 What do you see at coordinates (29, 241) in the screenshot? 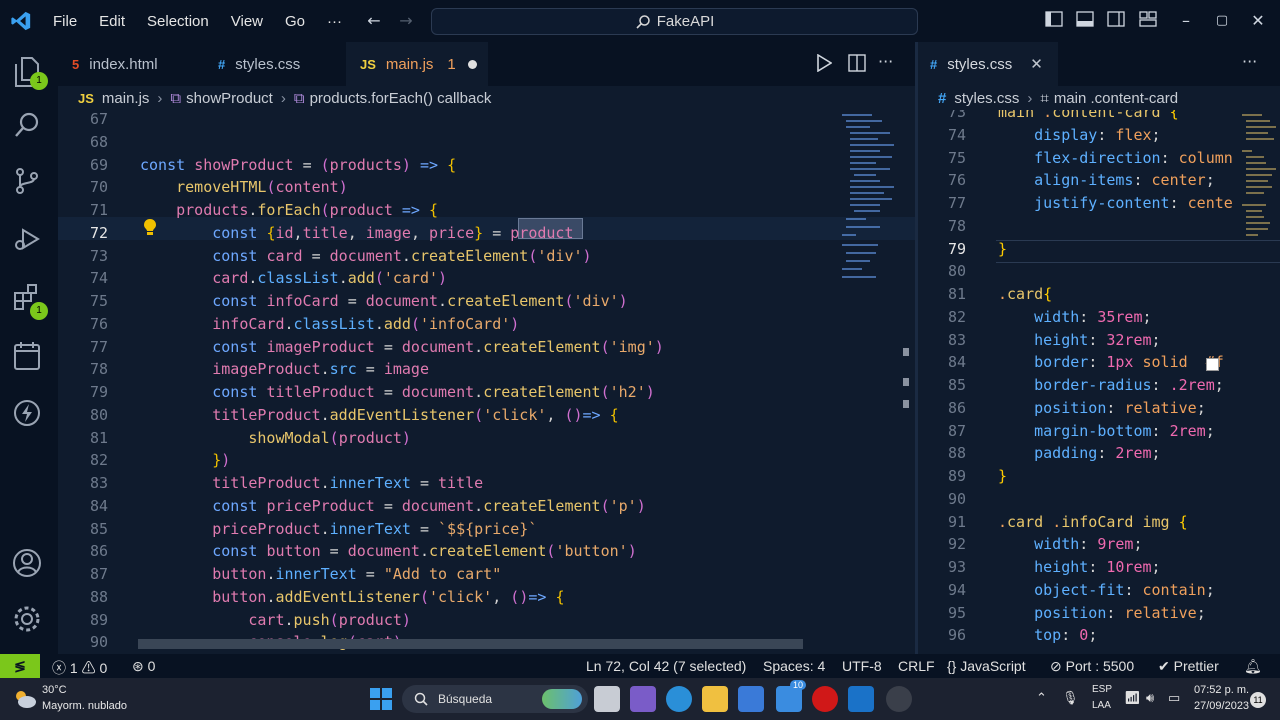
I see `run-debug-icon` at bounding box center [29, 241].